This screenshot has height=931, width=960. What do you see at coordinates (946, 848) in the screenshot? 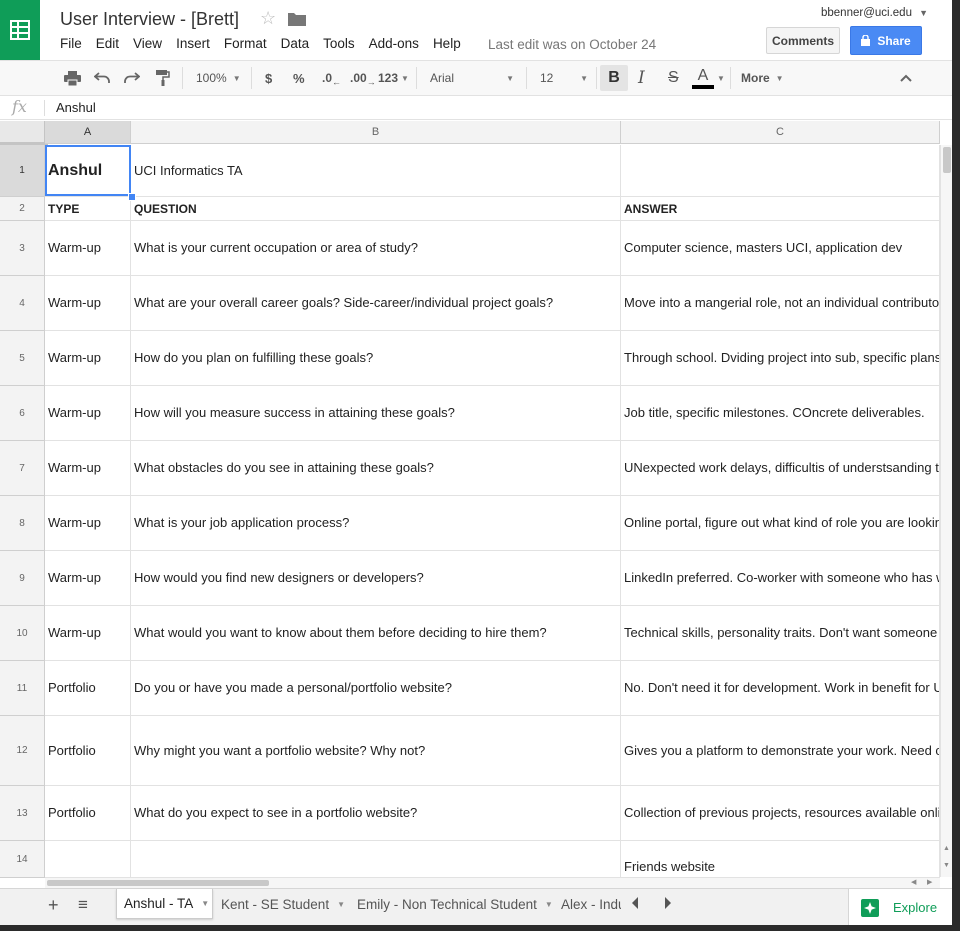
I see `scroll-up-icon: ▲` at bounding box center [946, 848].